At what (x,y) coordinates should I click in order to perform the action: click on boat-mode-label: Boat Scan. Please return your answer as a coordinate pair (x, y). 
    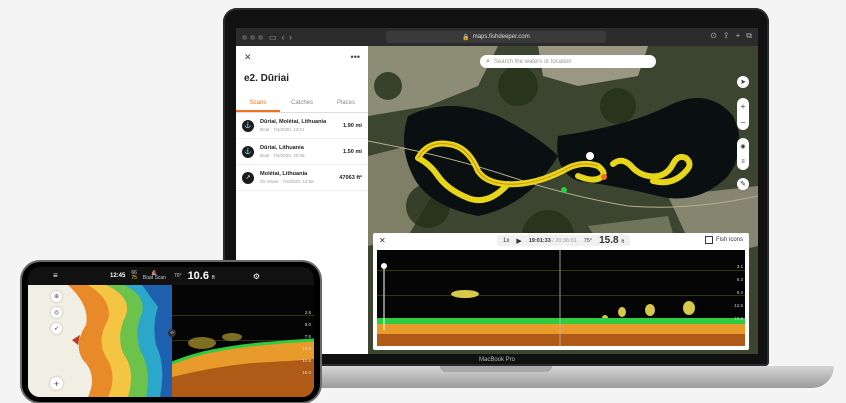
    Looking at the image, I should click on (154, 278).